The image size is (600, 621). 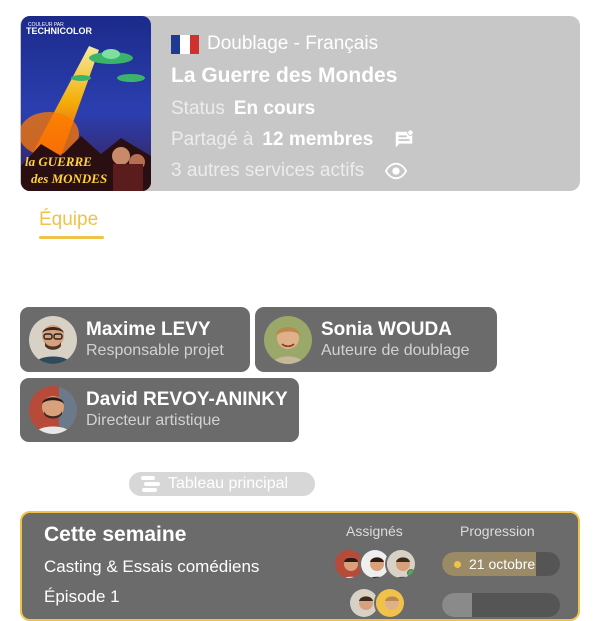 I want to click on column-progress: Progression, so click(x=497, y=531).